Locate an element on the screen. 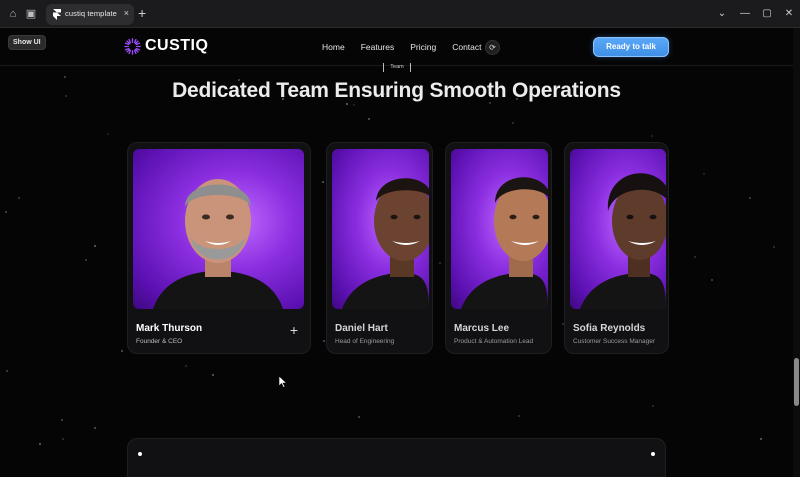  nav-link-contact: Contact is located at coordinates (466, 47).